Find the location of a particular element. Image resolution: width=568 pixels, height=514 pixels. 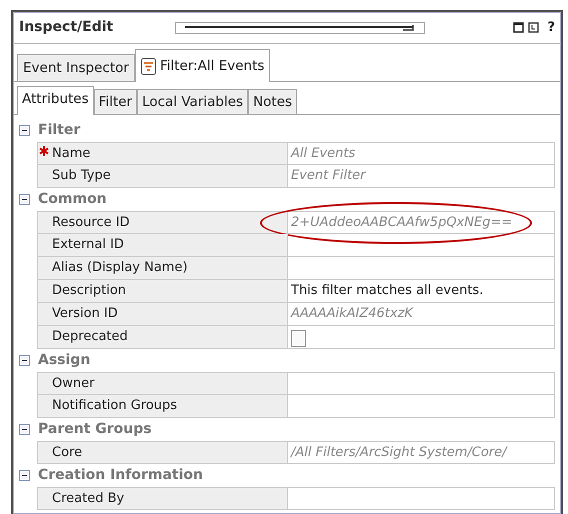

editor-tab: Event Inspector is located at coordinates (76, 67).